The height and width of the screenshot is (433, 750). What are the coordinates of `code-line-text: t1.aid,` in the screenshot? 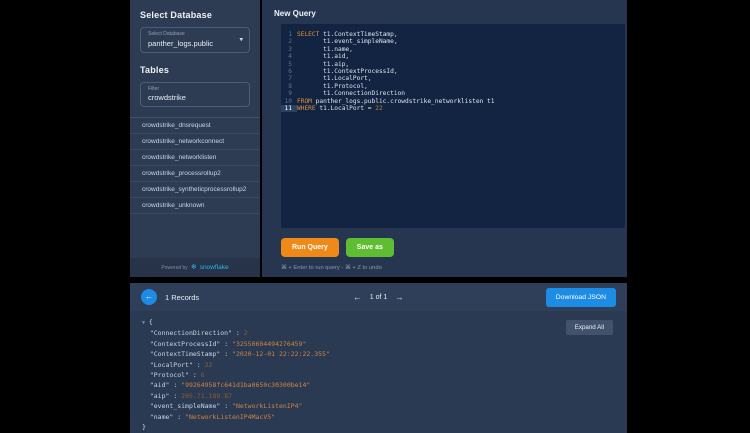 It's located at (323, 56).